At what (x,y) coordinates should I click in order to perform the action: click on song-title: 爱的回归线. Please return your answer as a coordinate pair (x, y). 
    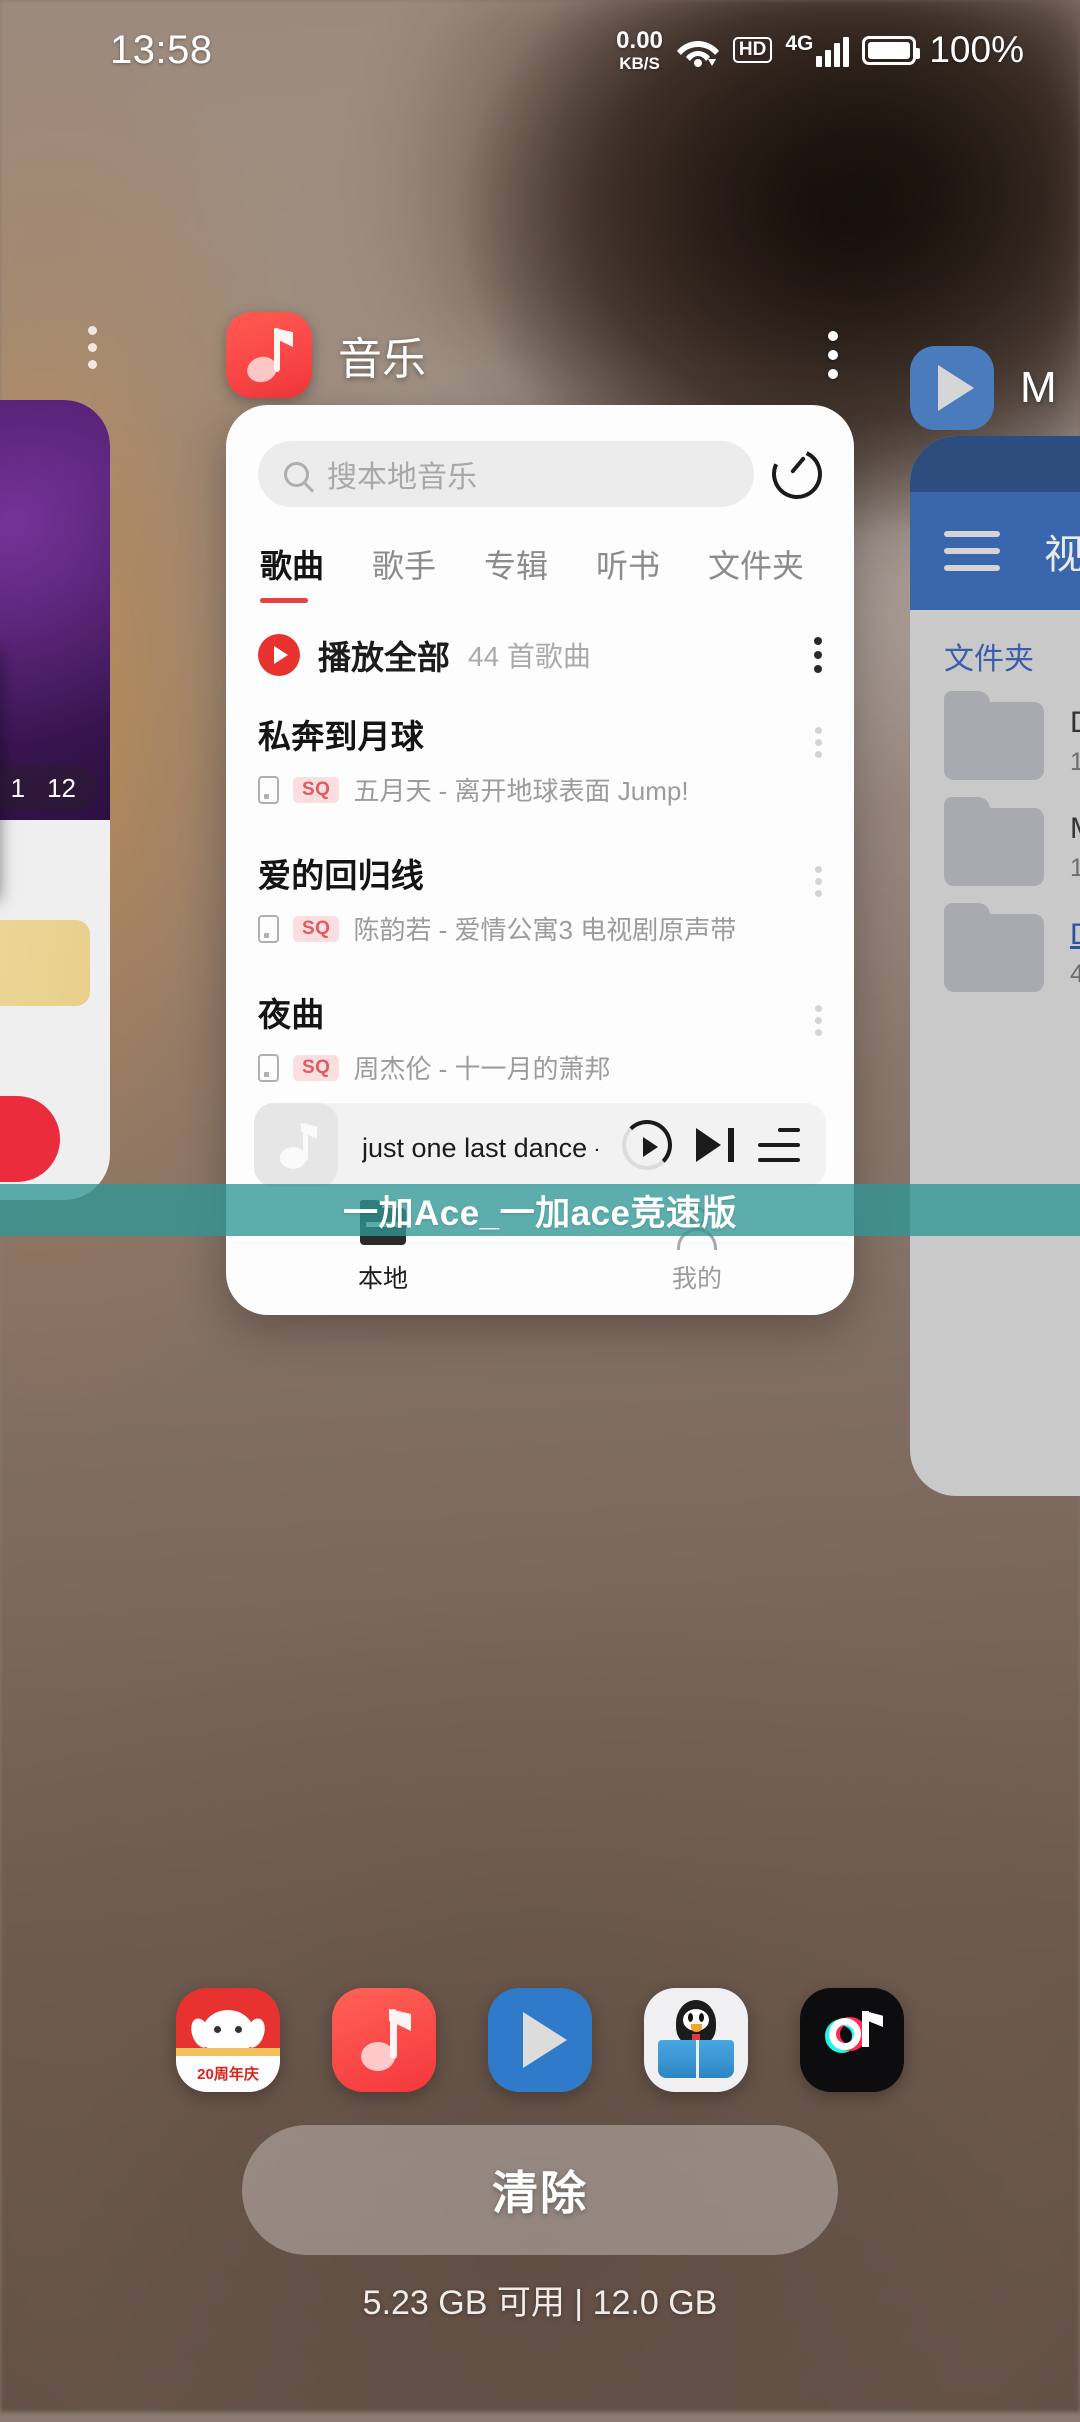
    Looking at the image, I should click on (341, 875).